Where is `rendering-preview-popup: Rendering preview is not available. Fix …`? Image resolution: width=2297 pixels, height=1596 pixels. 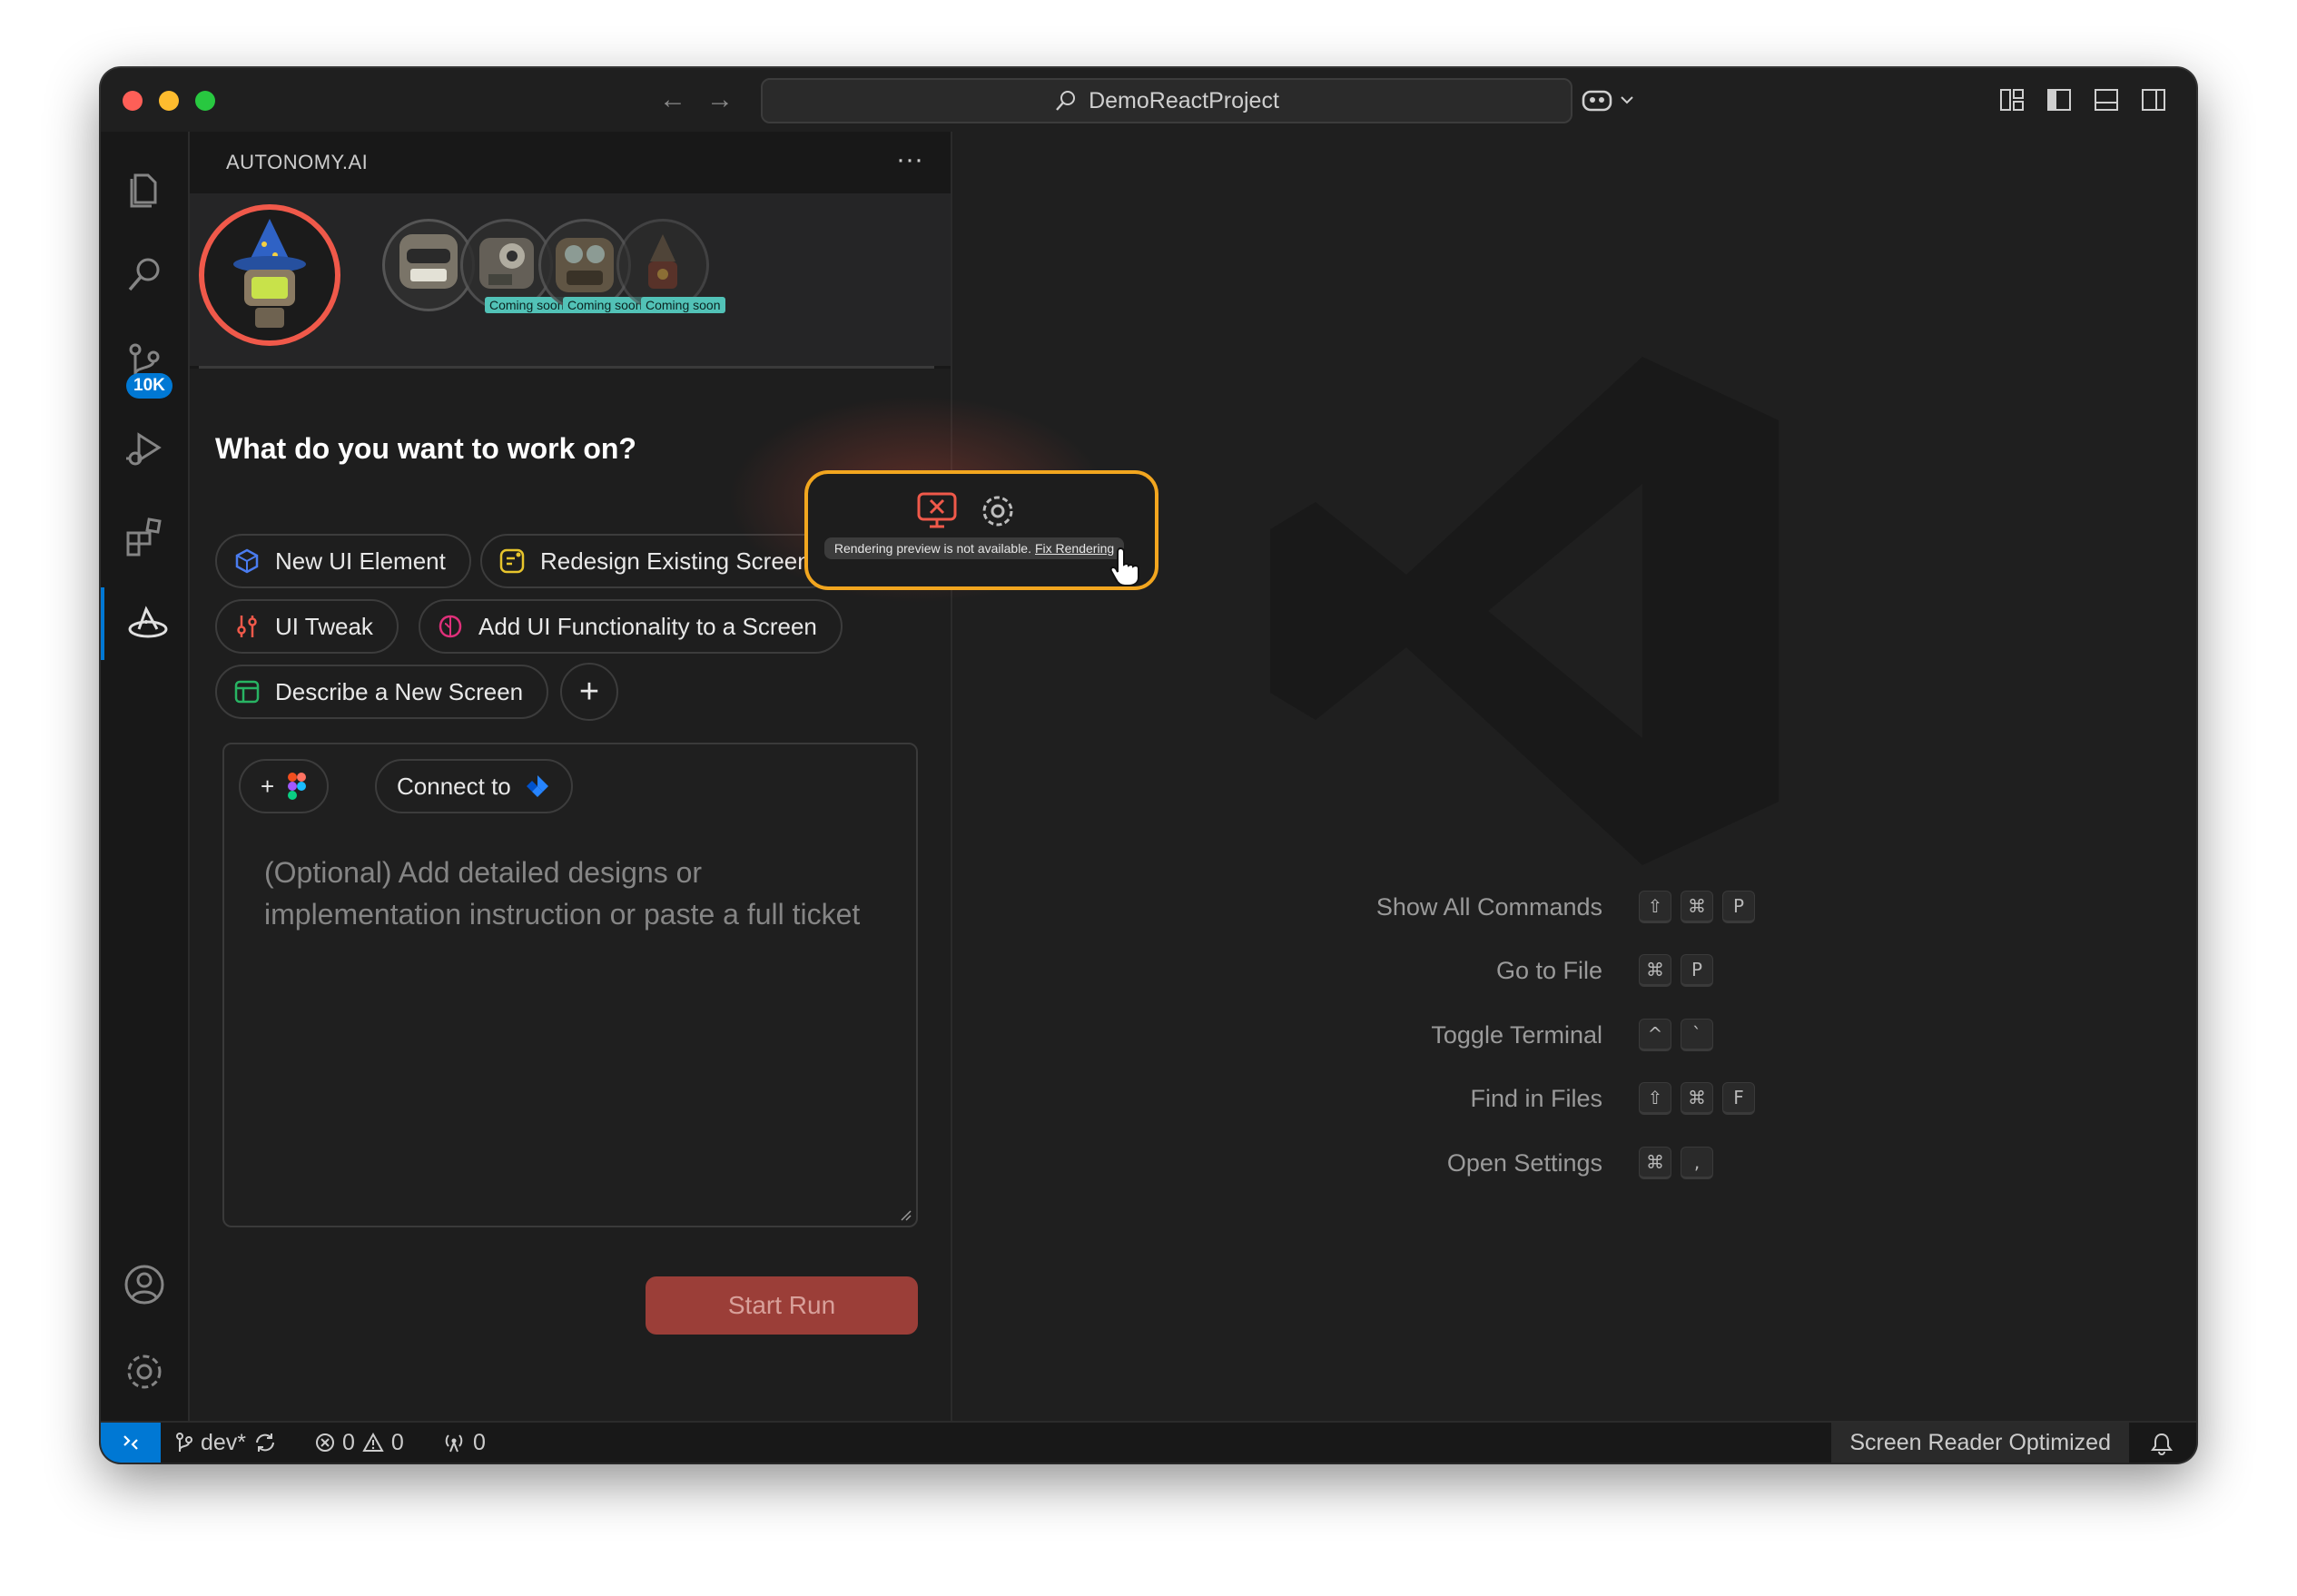 rendering-preview-popup: Rendering preview is not available. Fix … is located at coordinates (981, 530).